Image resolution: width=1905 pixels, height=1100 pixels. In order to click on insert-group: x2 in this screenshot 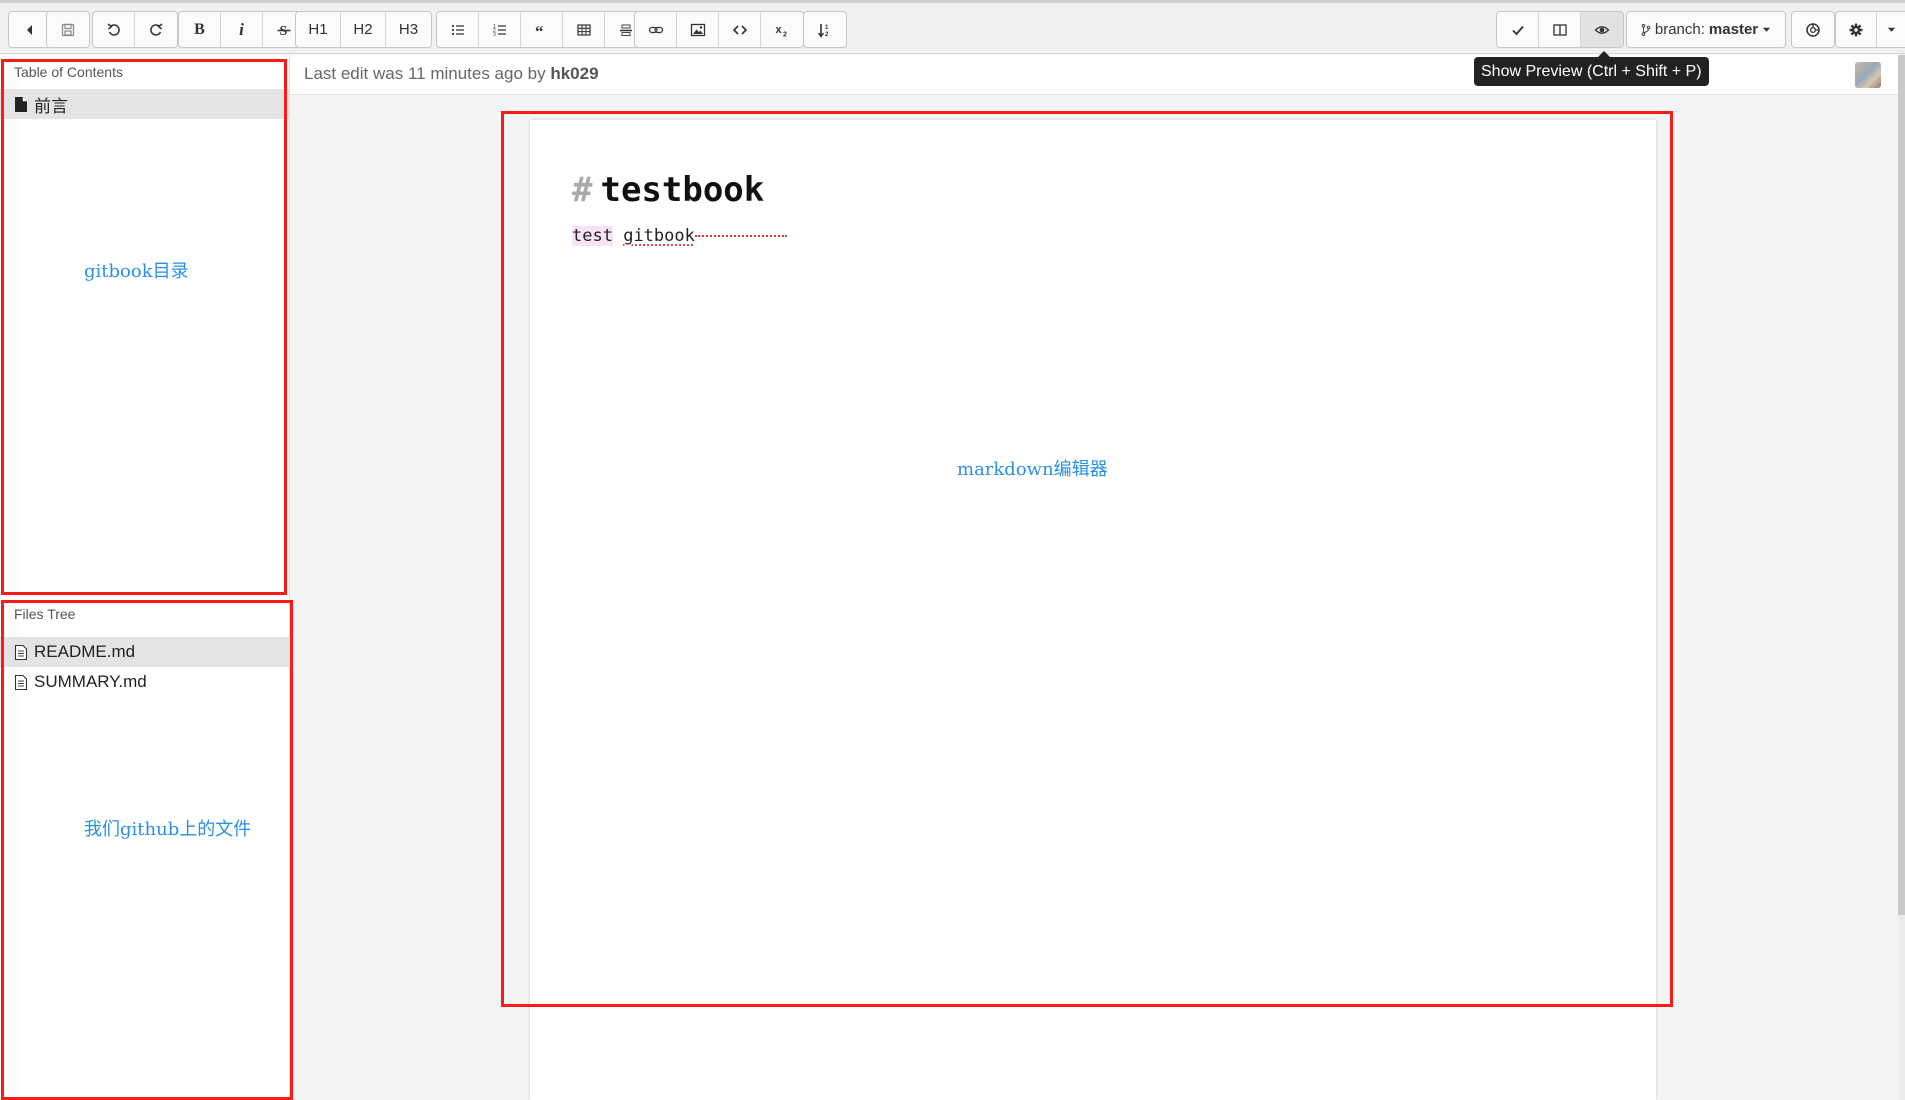, I will do `click(719, 29)`.